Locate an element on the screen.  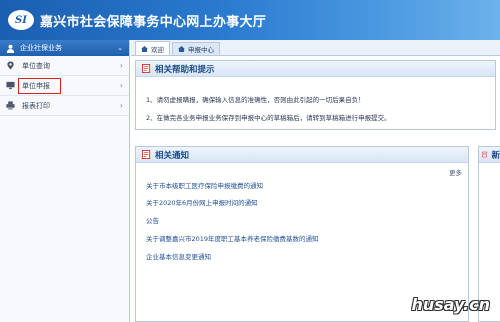
sidebar-item-report-print: 报表打印 › is located at coordinates (64, 106).